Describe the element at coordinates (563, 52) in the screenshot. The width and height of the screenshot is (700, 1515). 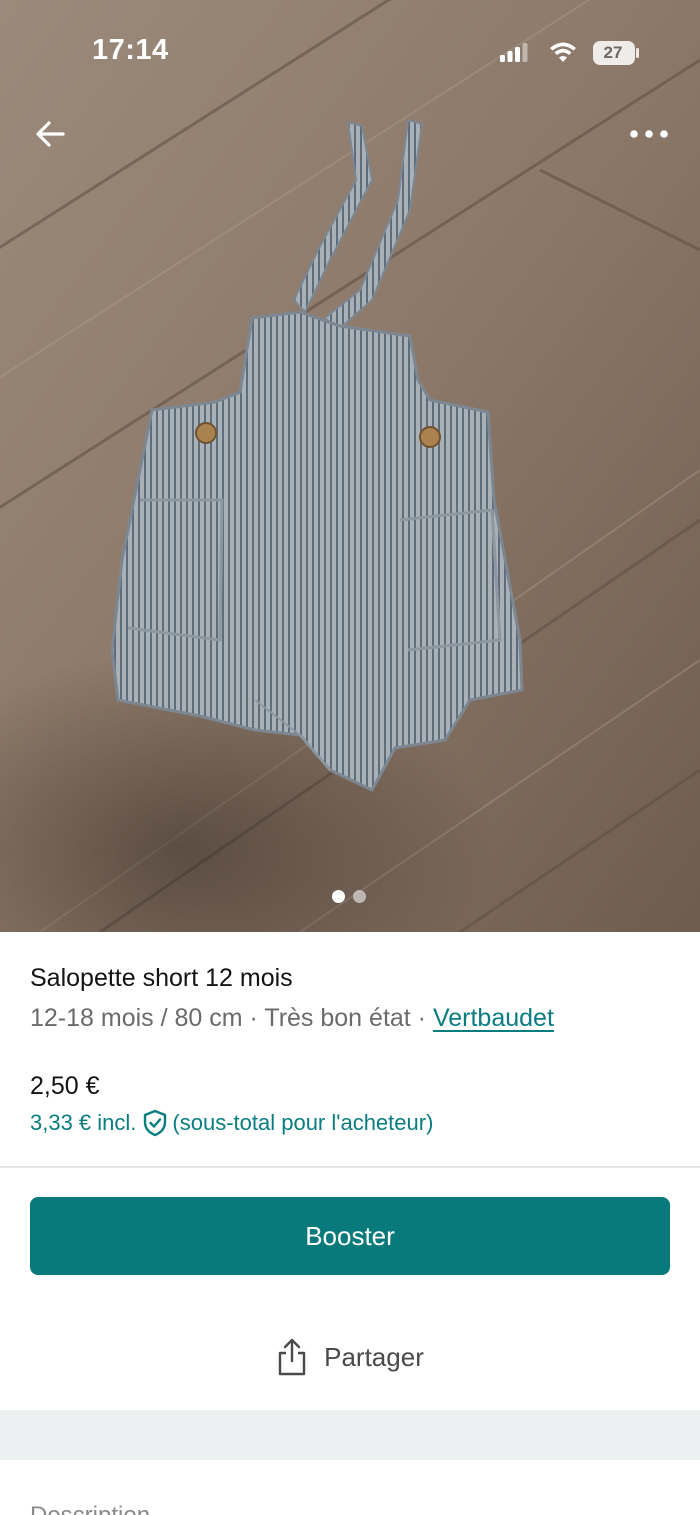
I see `wifi-icon` at that location.